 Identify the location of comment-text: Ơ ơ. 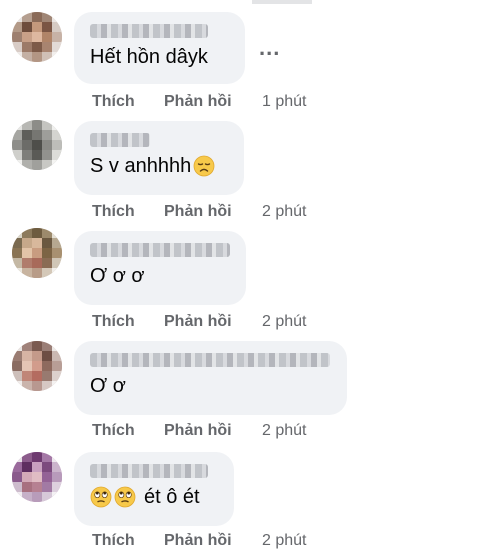
(108, 386).